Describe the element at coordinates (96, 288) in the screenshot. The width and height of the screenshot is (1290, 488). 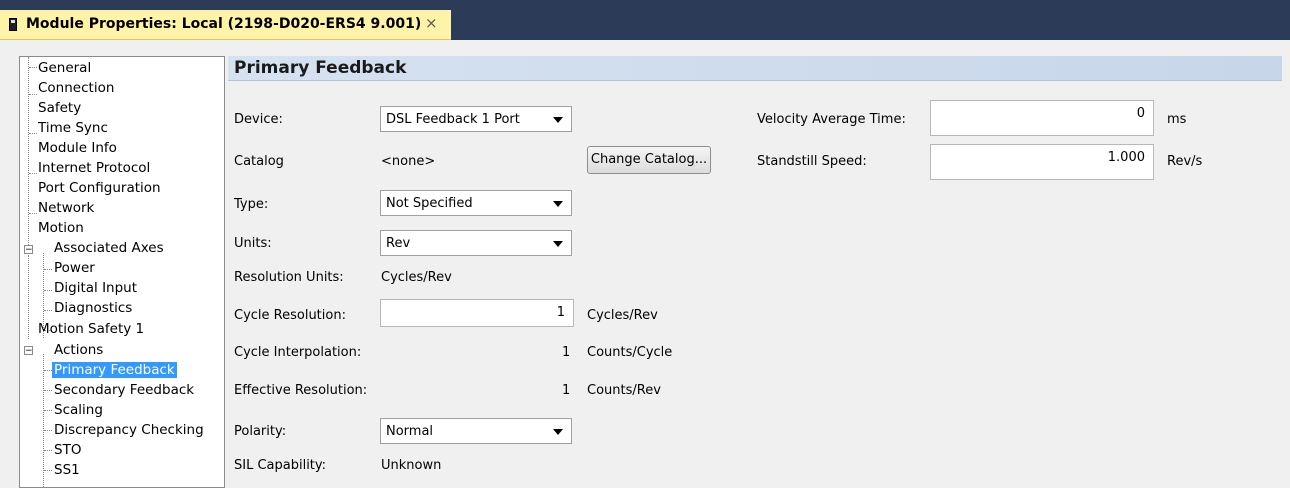
I see `tree-item-label: Digital Input` at that location.